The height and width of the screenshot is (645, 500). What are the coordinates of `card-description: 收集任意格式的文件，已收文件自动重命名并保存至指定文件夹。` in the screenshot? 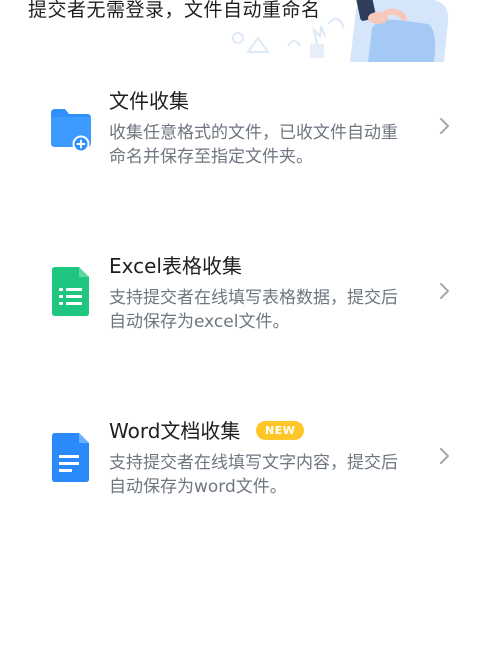 It's located at (253, 145).